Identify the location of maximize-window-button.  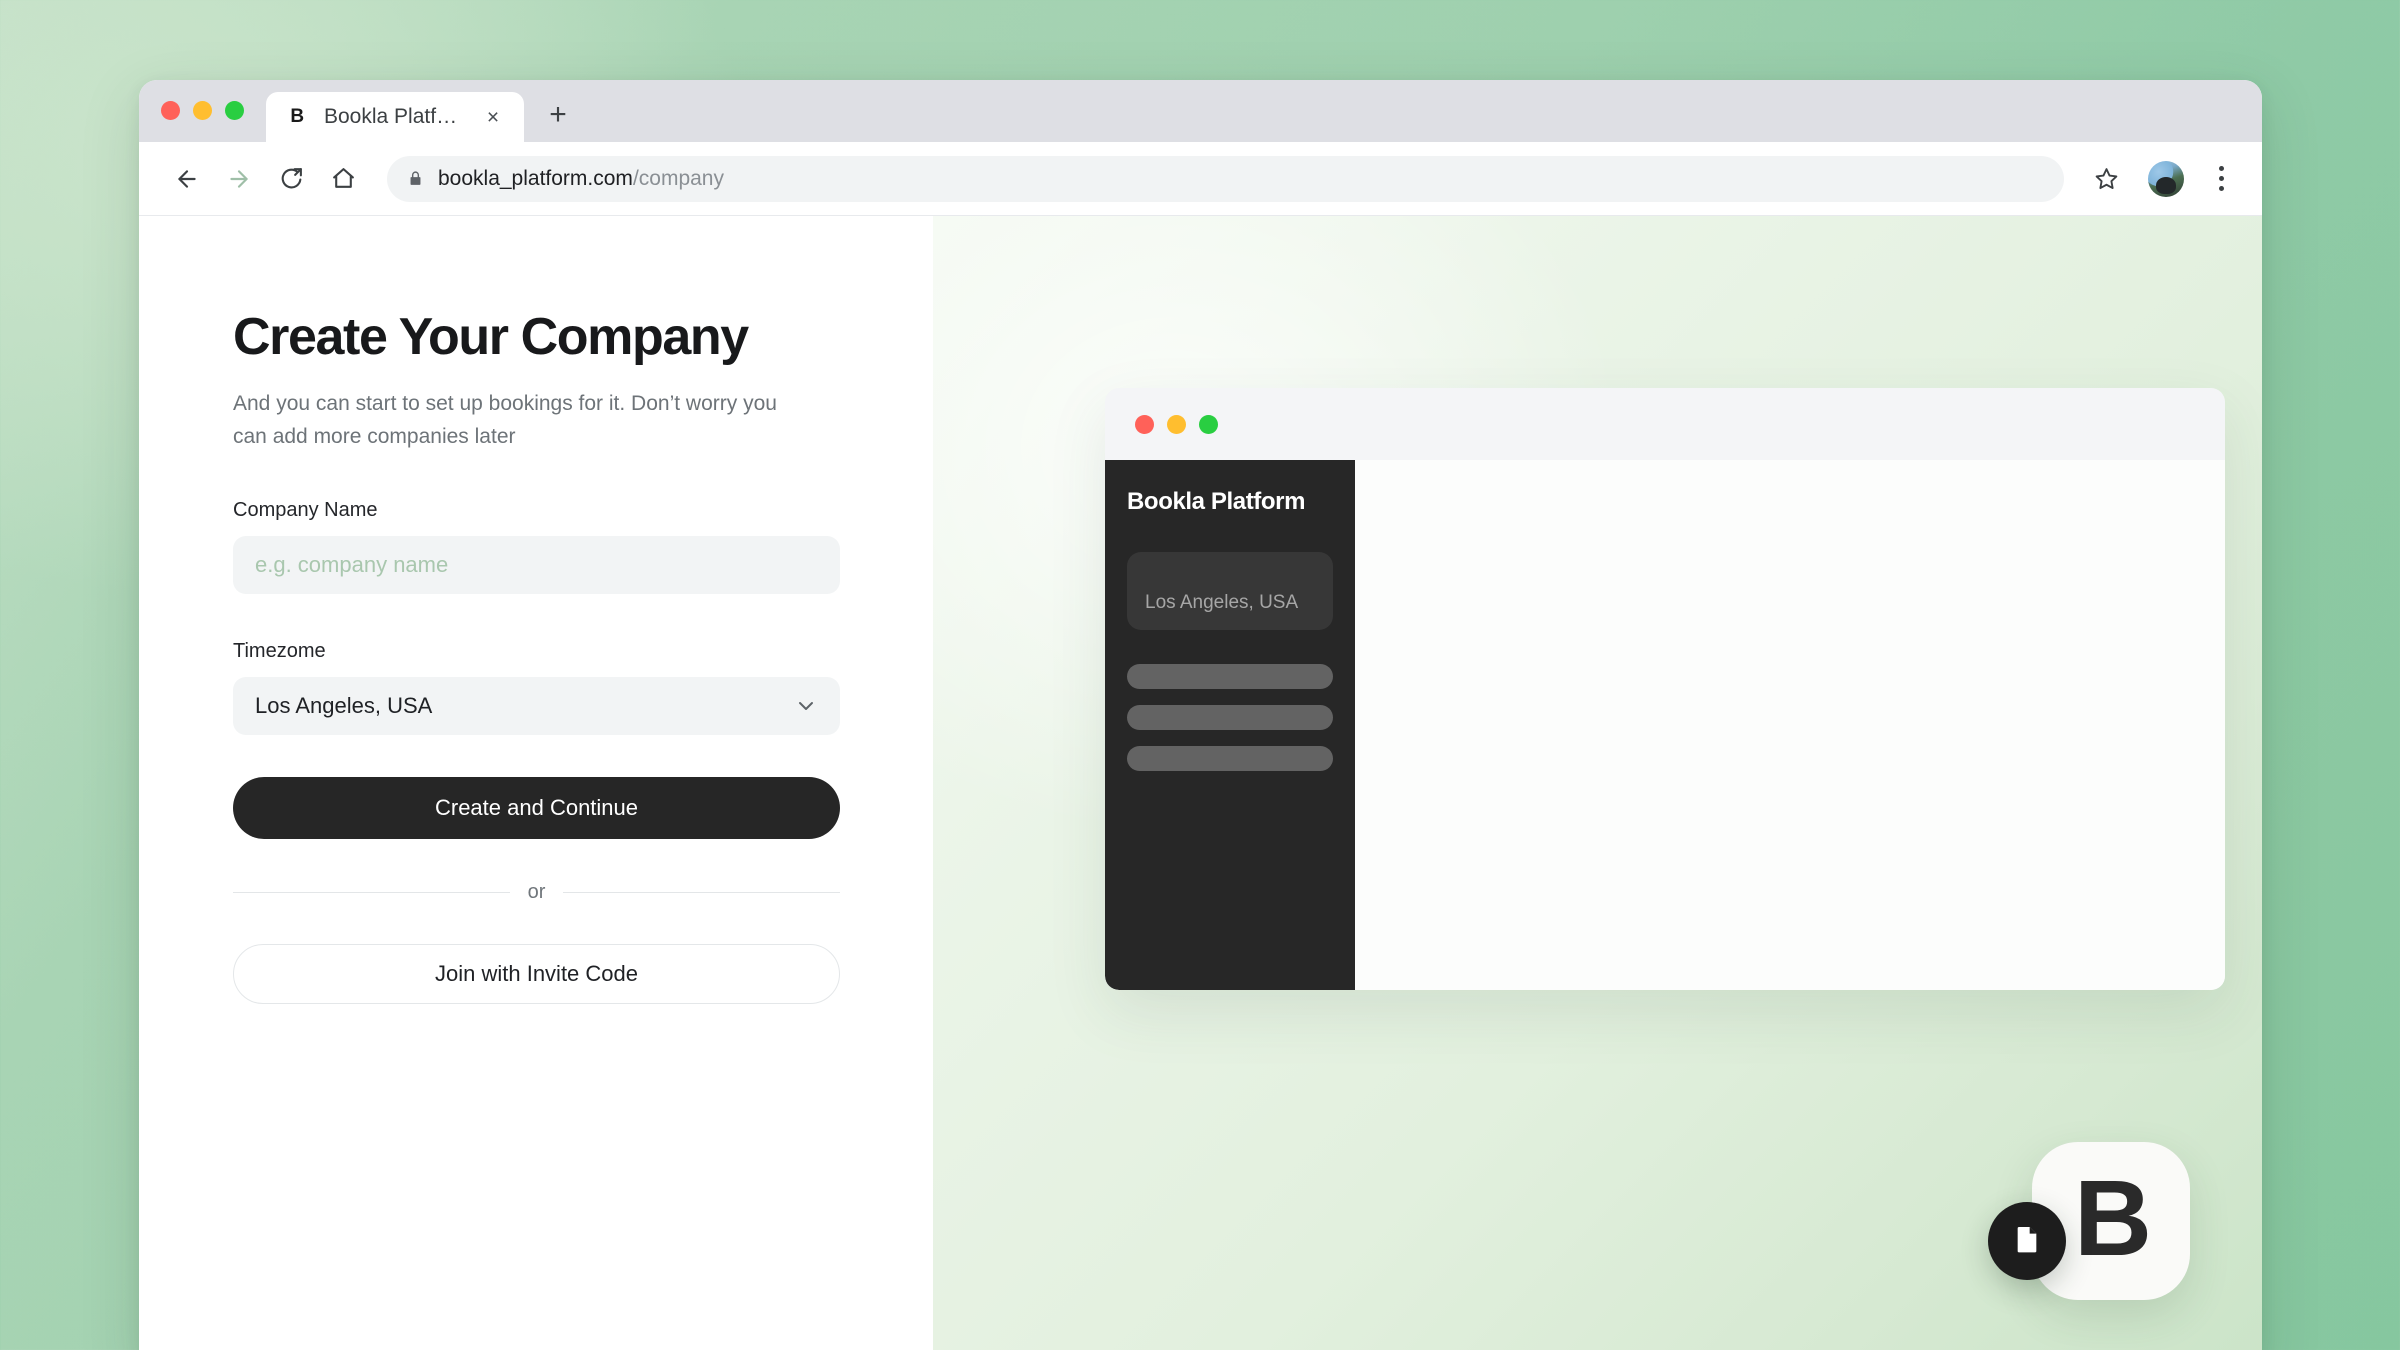
(234, 110).